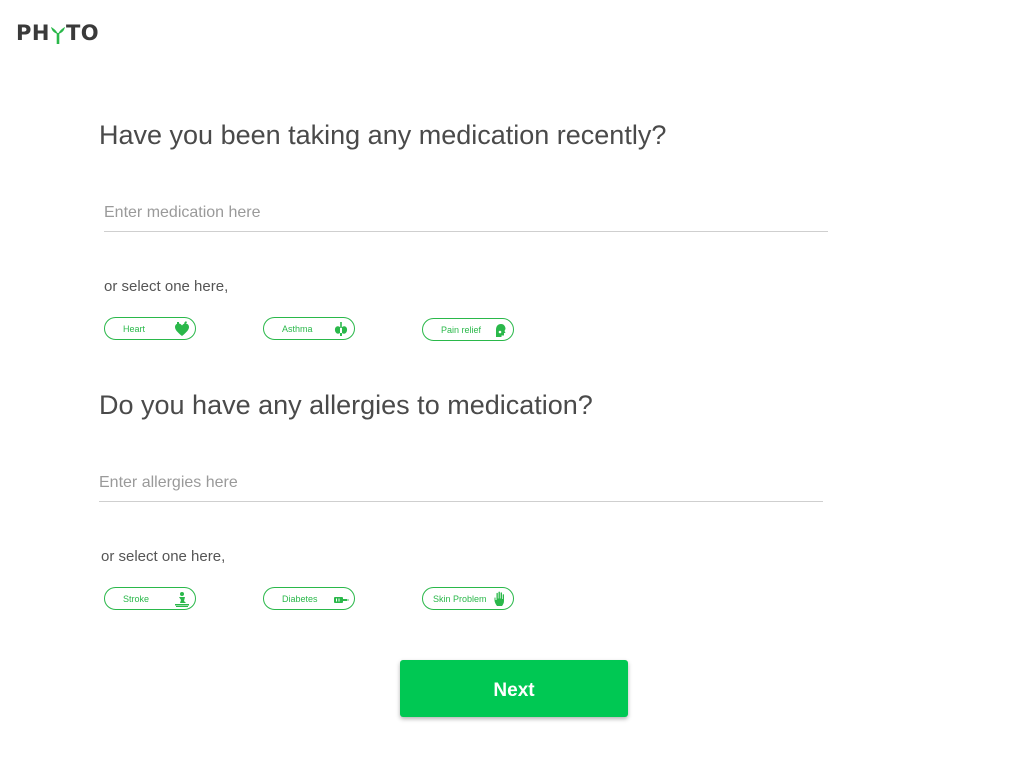 The image size is (1024, 768). I want to click on lungs-icon, so click(341, 329).